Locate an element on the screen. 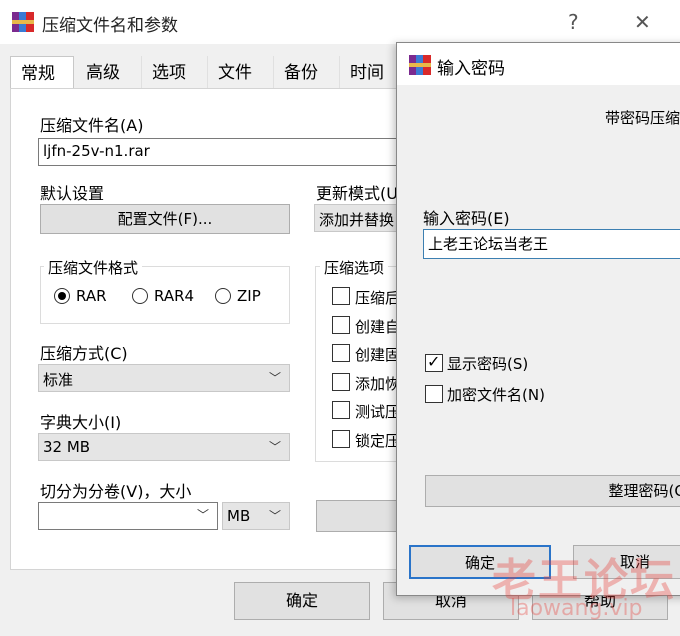 The height and width of the screenshot is (636, 680). organize-passwords-button: 整理密码(O) is located at coordinates (552, 491).